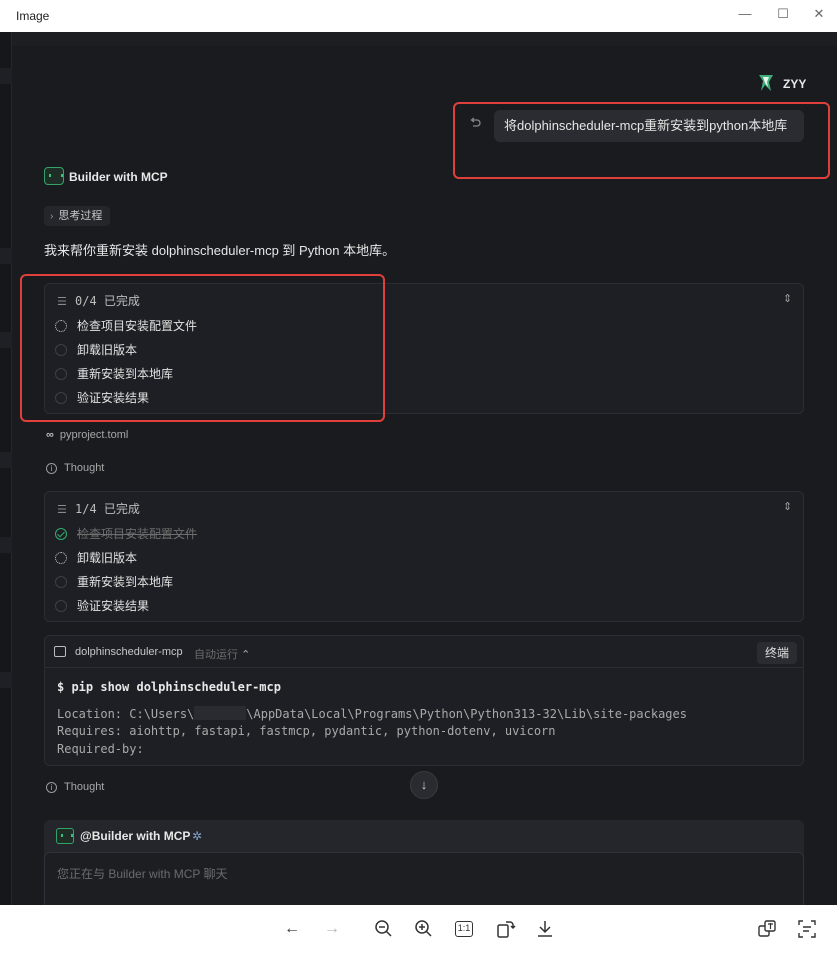  I want to click on redacted-block, so click(220, 713).